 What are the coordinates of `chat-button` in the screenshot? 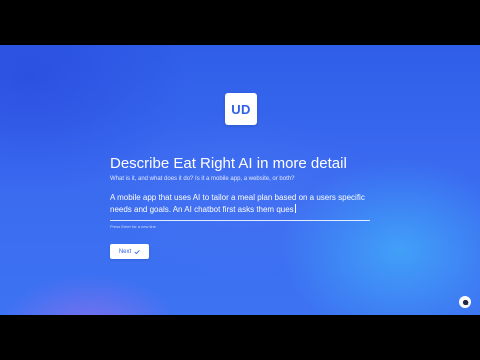 It's located at (465, 302).